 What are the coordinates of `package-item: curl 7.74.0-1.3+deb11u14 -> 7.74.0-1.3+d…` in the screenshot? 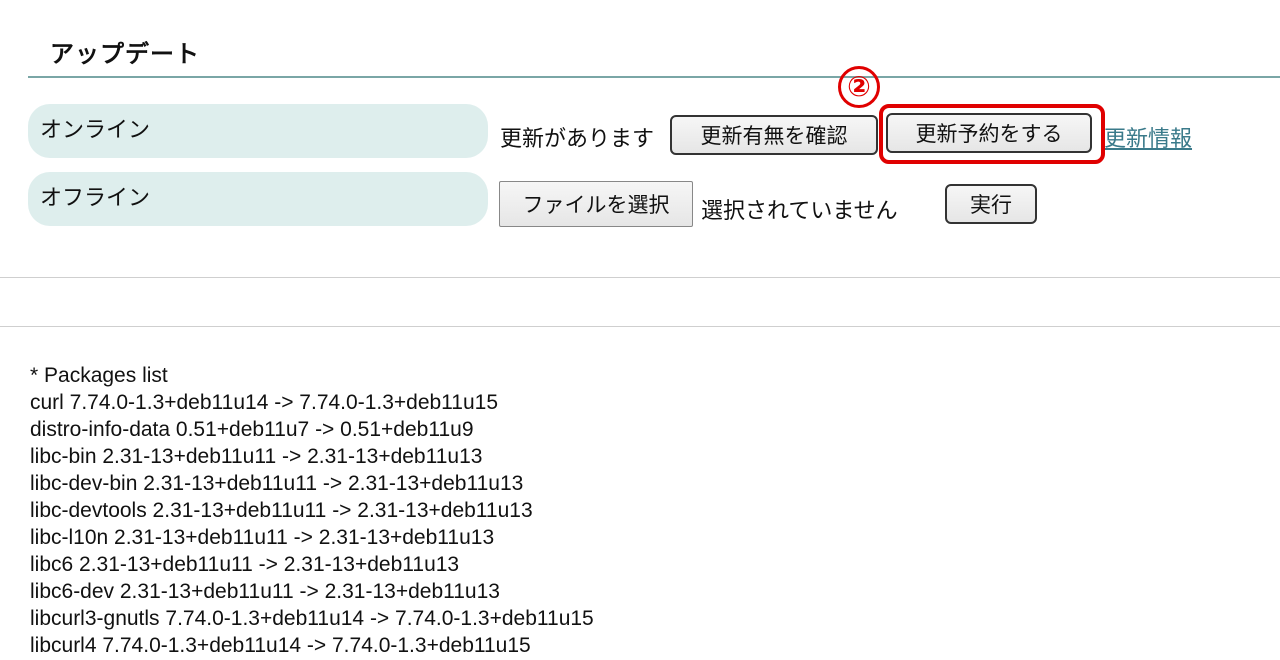 It's located at (264, 402).